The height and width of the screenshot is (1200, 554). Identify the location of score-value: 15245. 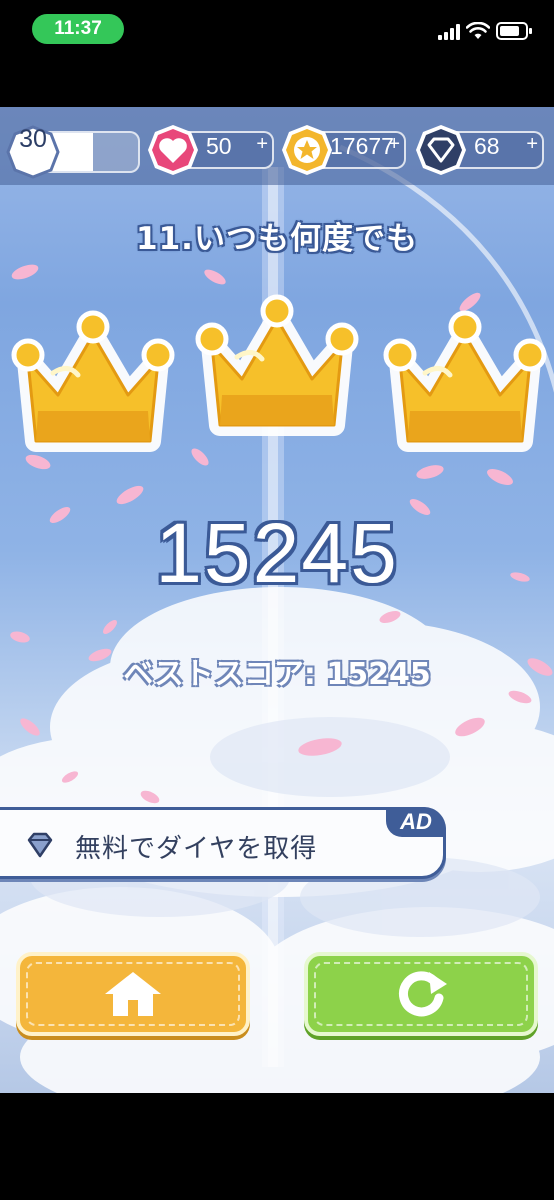
(277, 553).